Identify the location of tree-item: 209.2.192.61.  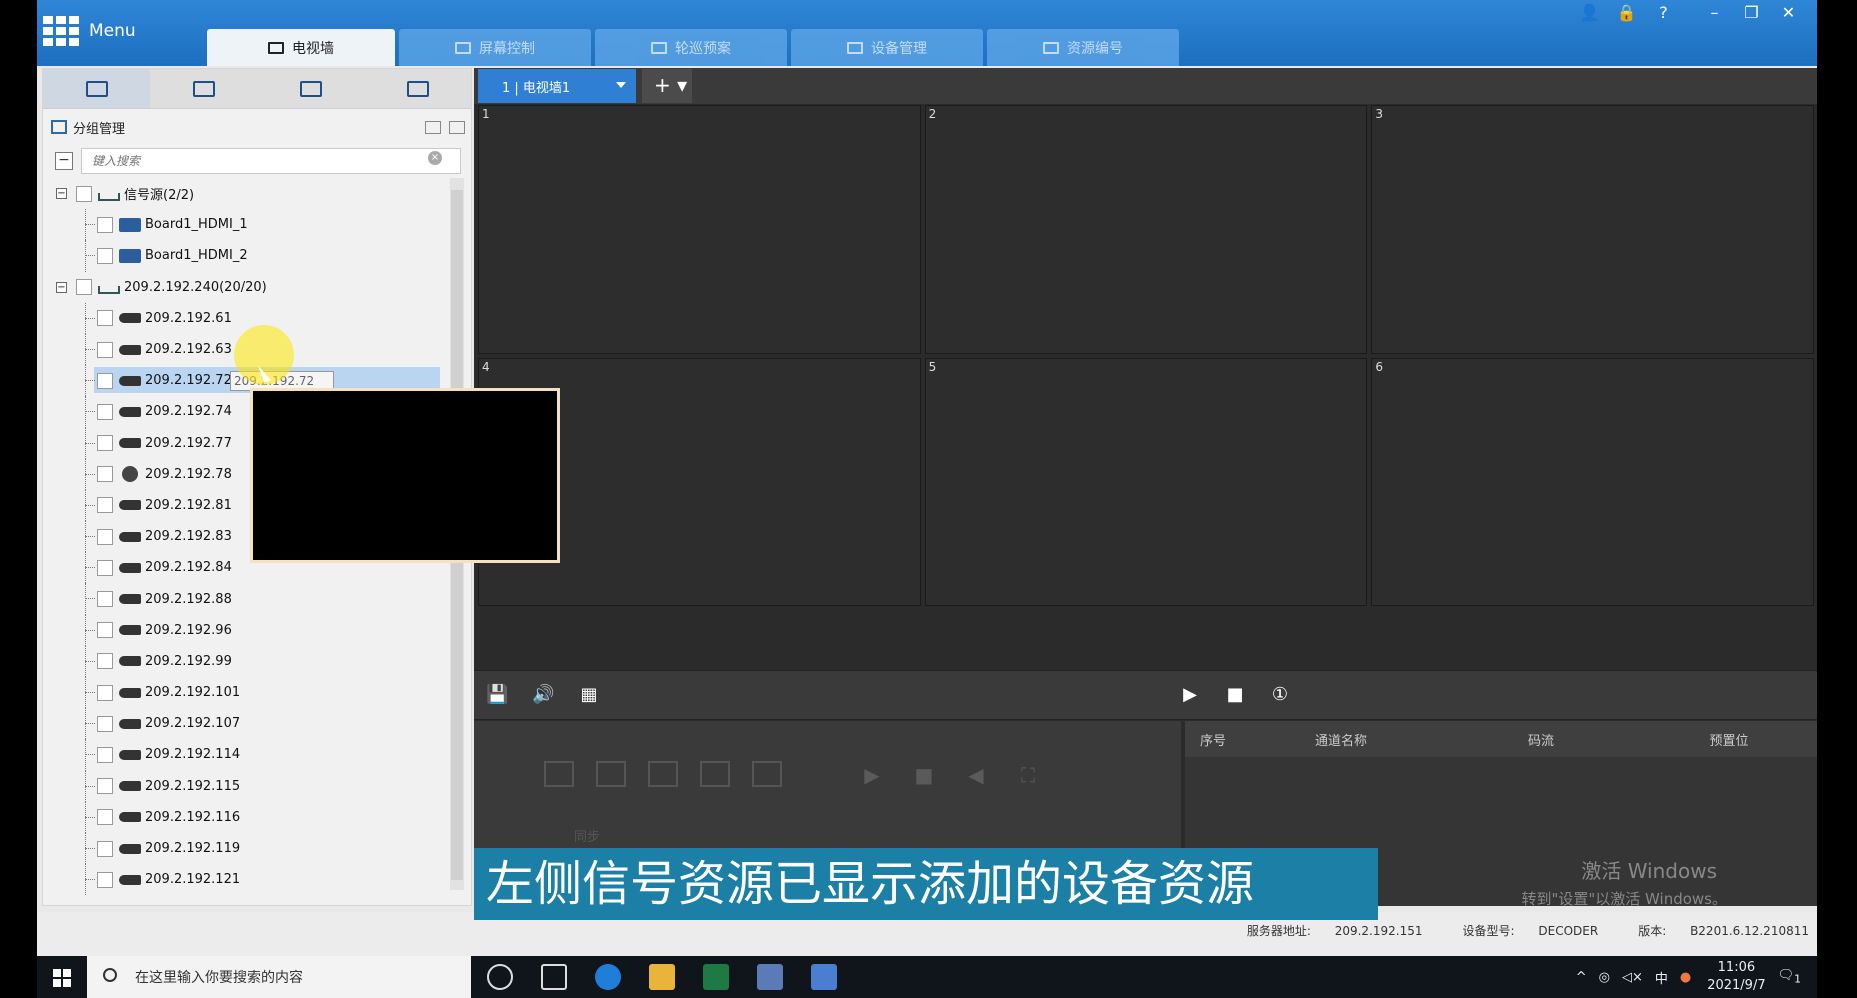
(241, 318).